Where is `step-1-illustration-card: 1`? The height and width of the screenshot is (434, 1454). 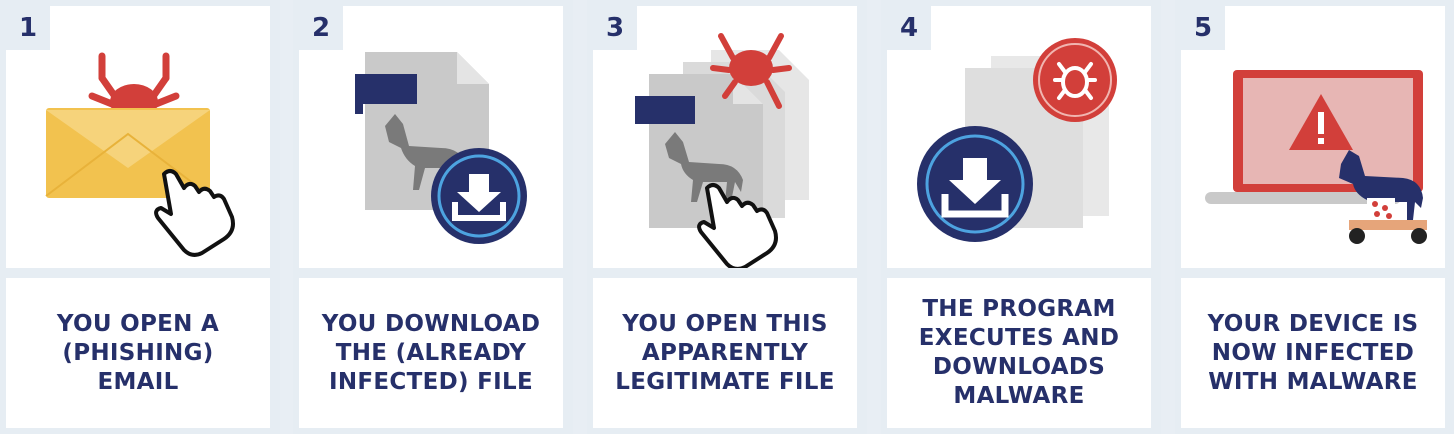 step-1-illustration-card: 1 is located at coordinates (138, 137).